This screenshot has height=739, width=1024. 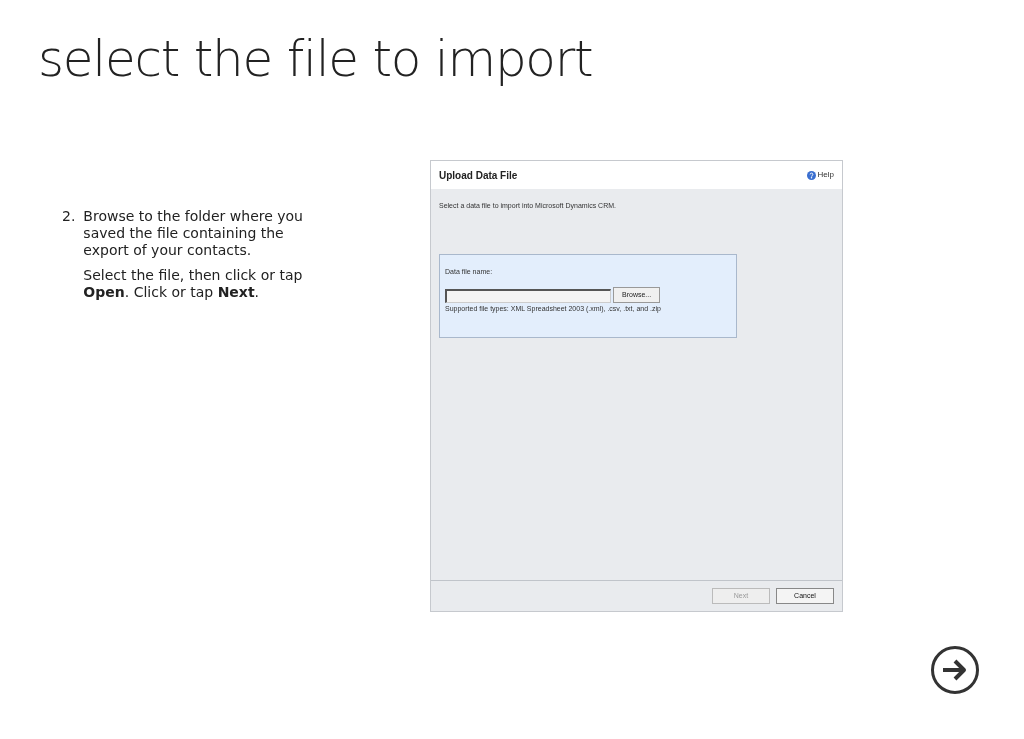 What do you see at coordinates (315, 59) in the screenshot?
I see `slide-title: select the file to import` at bounding box center [315, 59].